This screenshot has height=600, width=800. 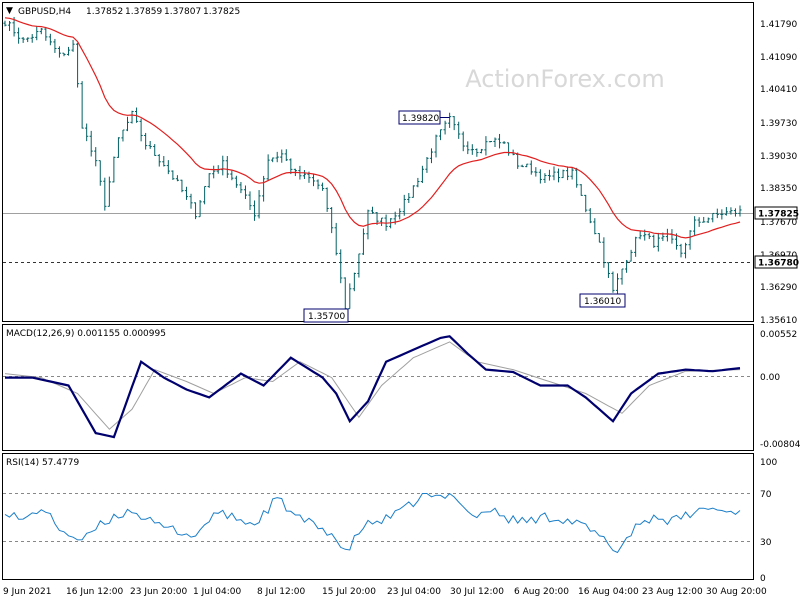 What do you see at coordinates (420, 119) in the screenshot?
I see `annotation-high-label: 1.39820` at bounding box center [420, 119].